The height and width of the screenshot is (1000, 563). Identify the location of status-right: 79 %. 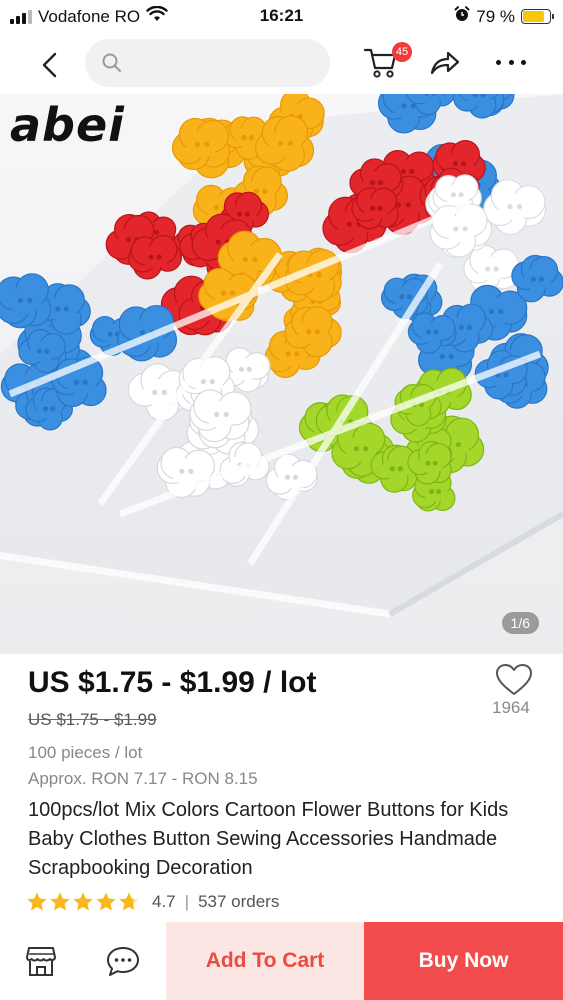
(504, 16).